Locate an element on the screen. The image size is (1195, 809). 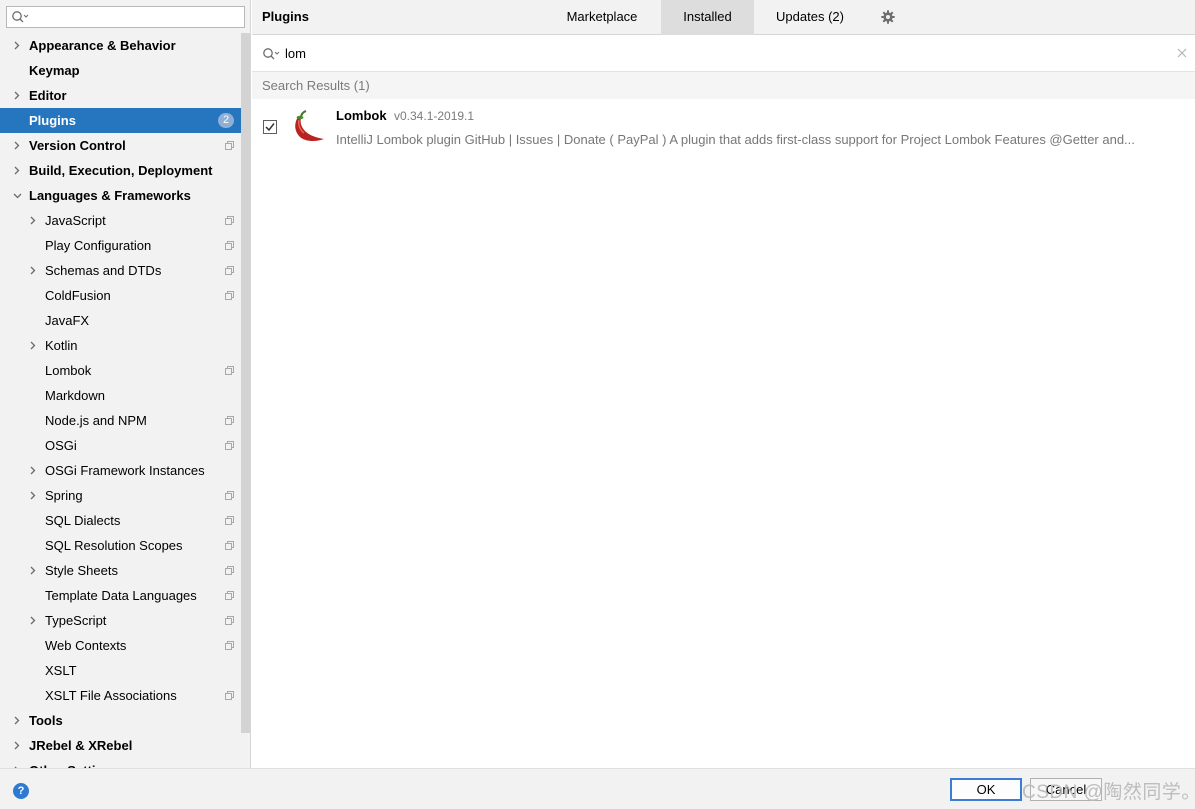
sidebar-item-appearance-behavior: Appearance & Behavior is located at coordinates (120, 45).